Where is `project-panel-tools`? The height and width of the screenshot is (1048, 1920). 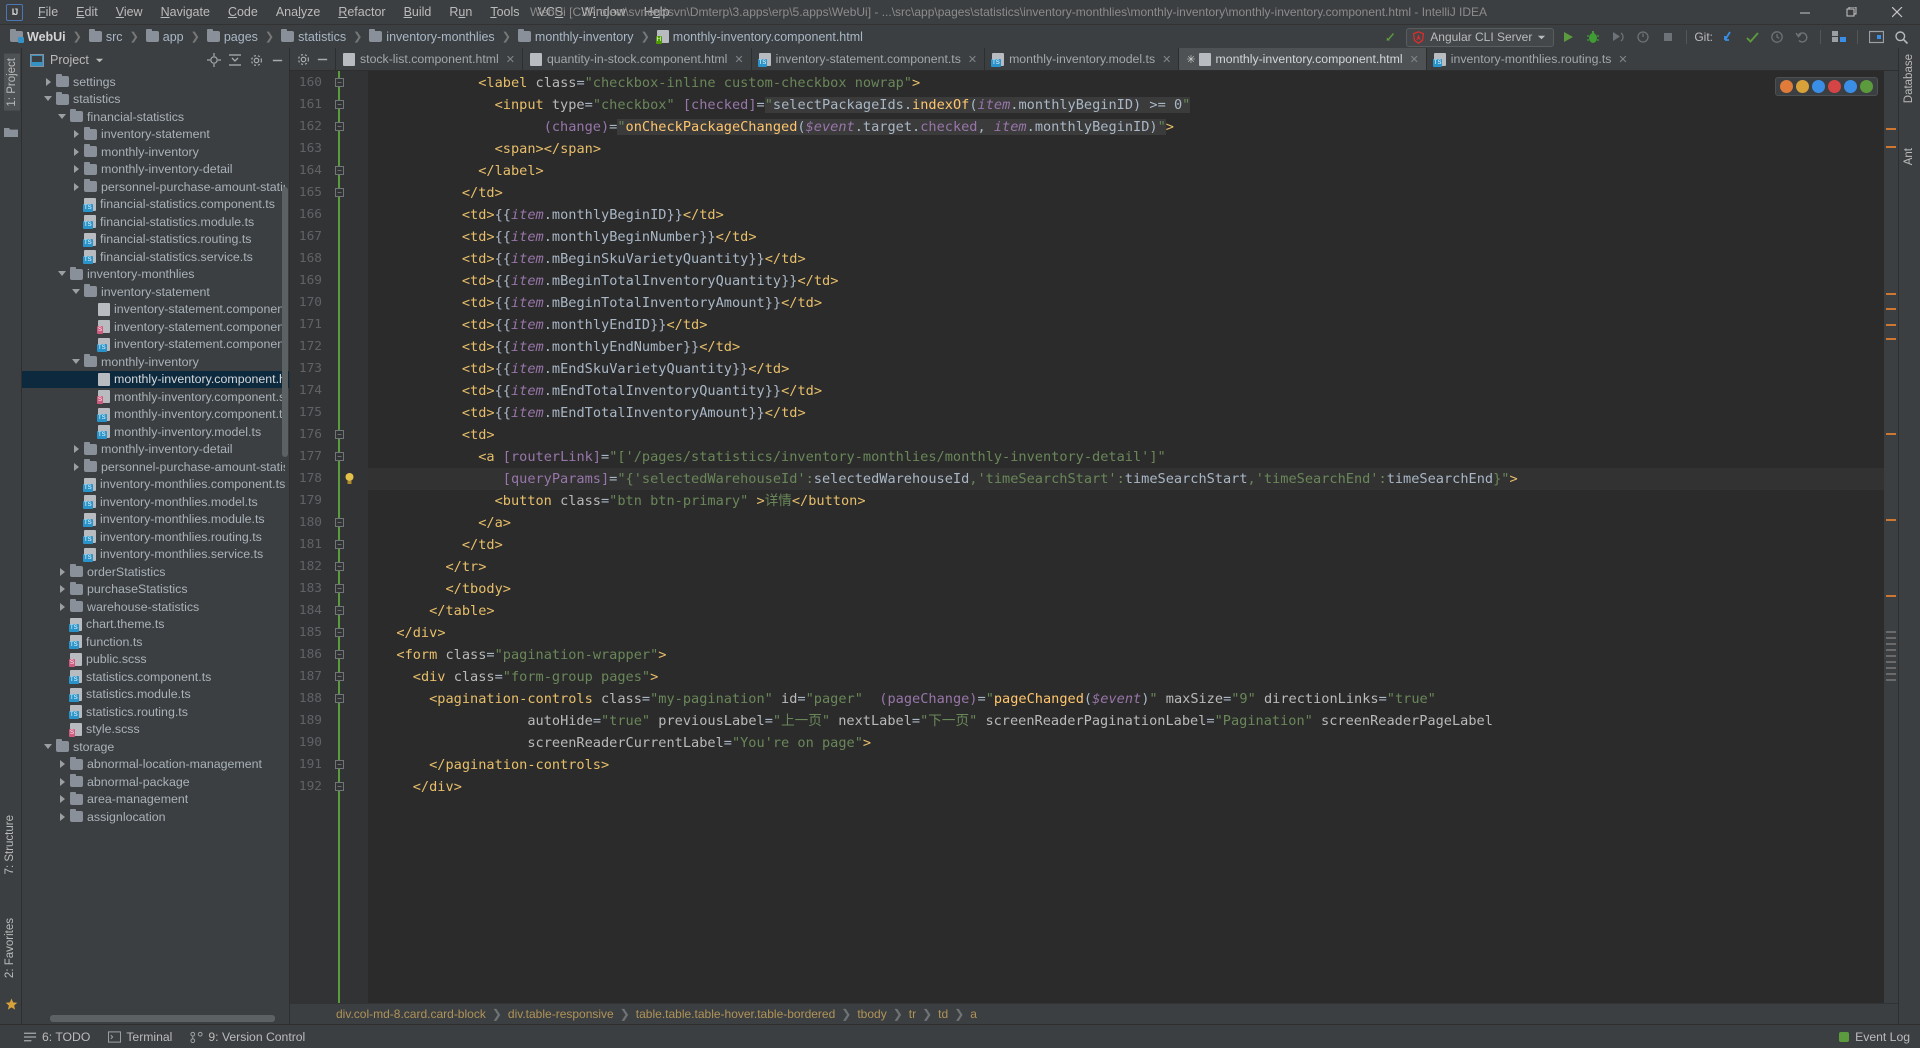 project-panel-tools is located at coordinates (245, 60).